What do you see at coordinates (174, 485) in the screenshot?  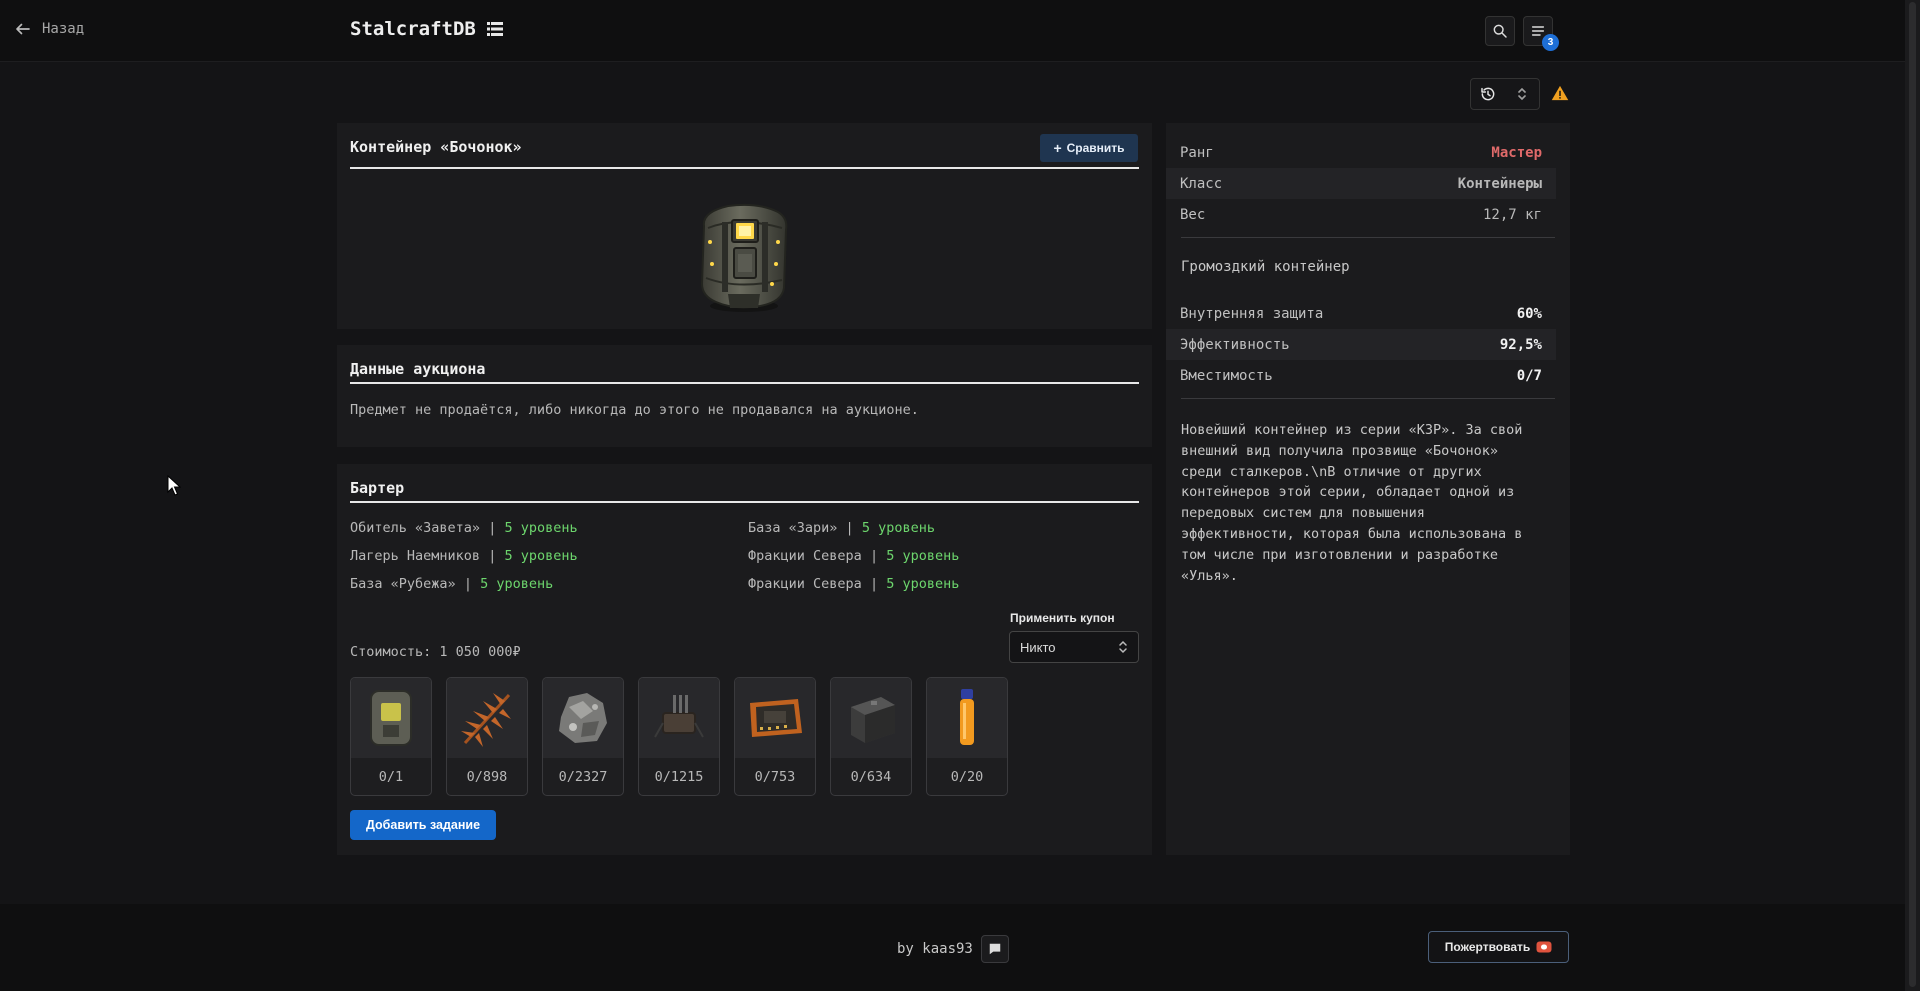 I see `mouse-cursor-icon` at bounding box center [174, 485].